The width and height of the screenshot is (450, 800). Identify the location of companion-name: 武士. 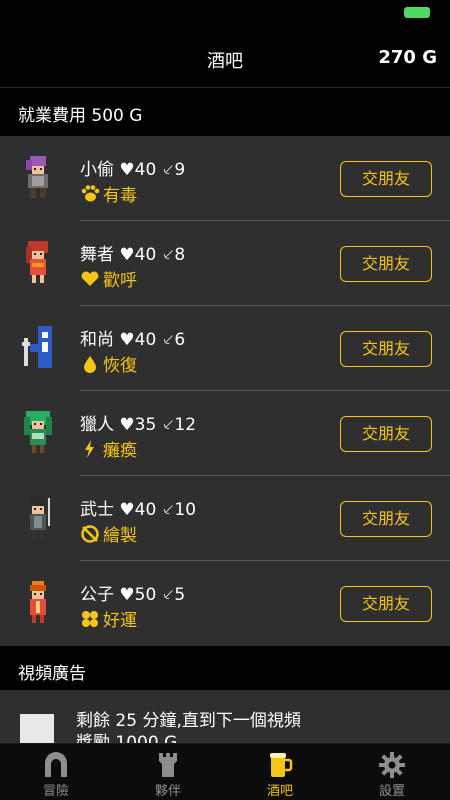
(97, 510).